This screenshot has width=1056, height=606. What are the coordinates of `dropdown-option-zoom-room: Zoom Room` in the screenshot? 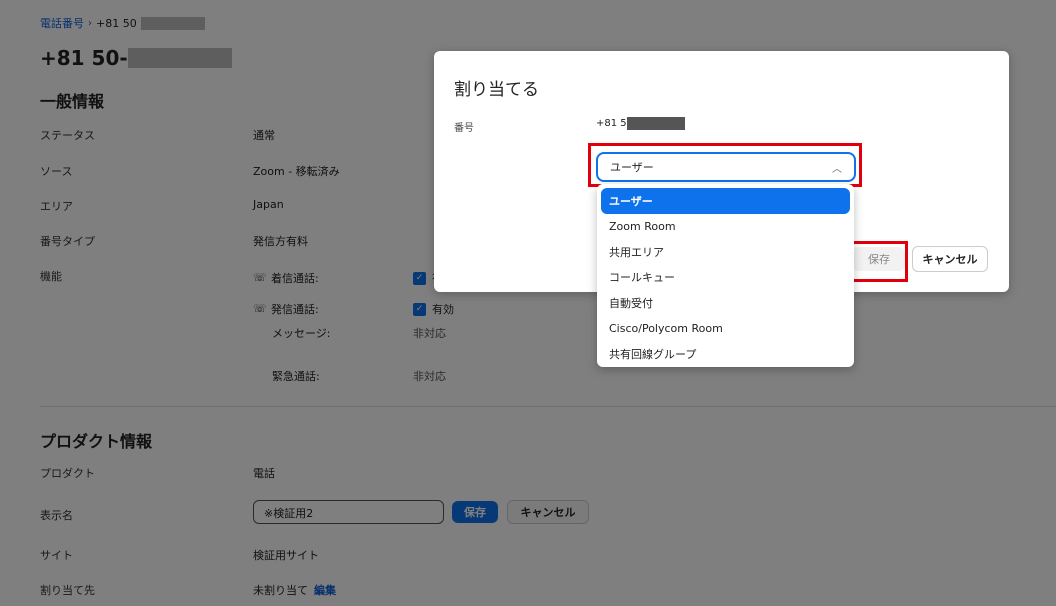 It's located at (725, 227).